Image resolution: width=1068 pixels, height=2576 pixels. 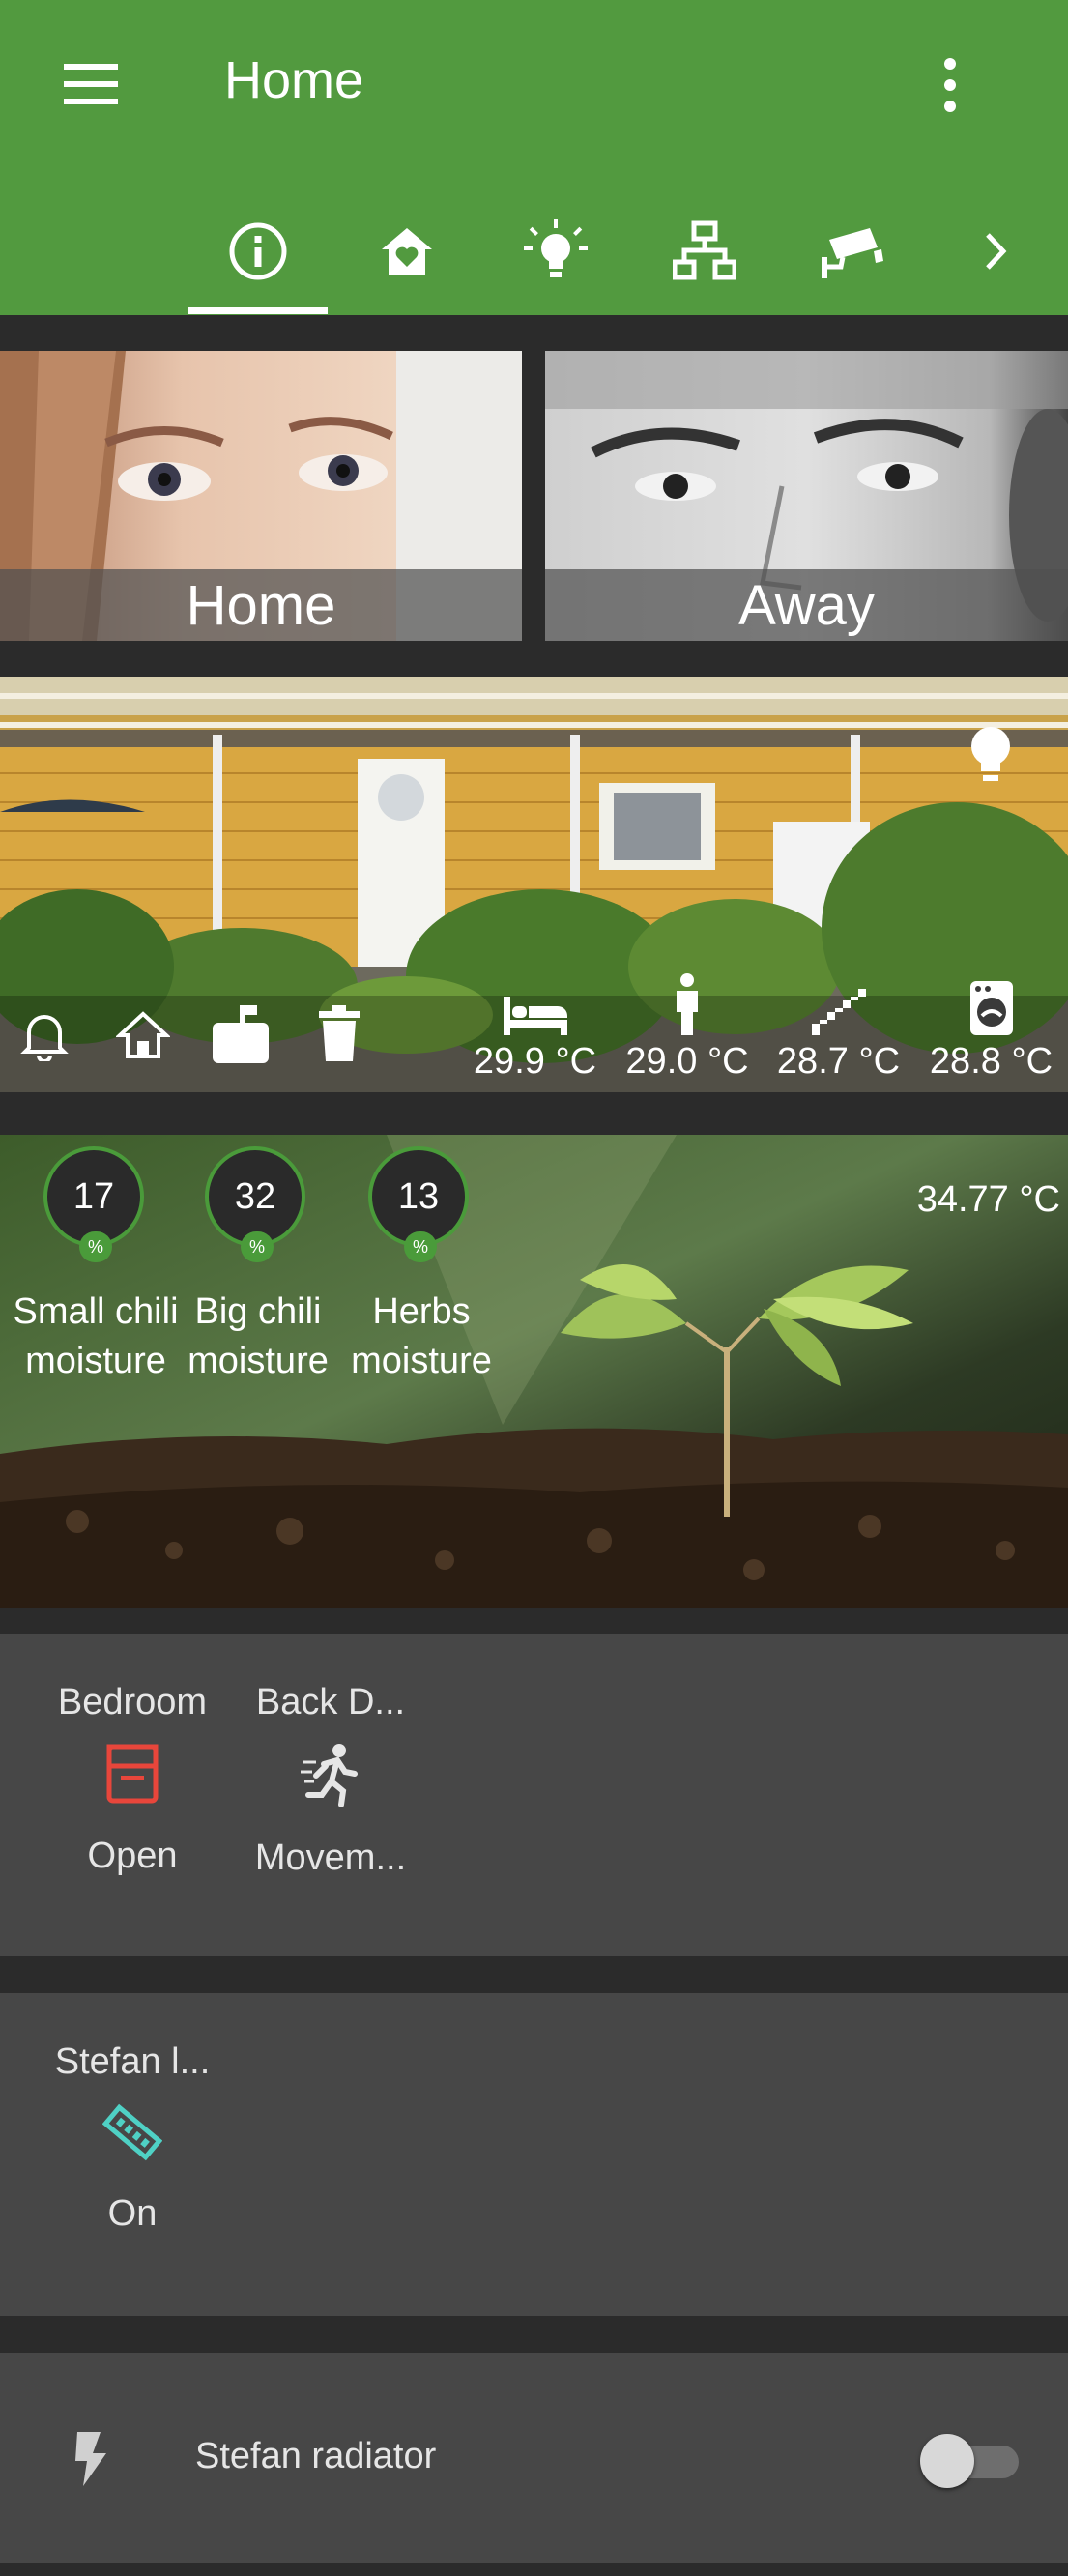 What do you see at coordinates (143, 1035) in the screenshot?
I see `home-outline-icon` at bounding box center [143, 1035].